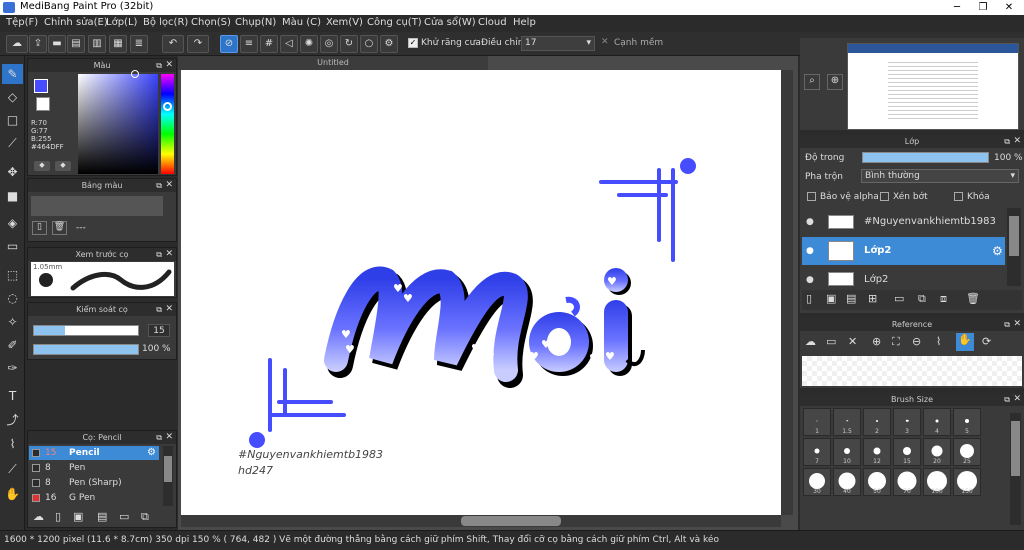 The height and width of the screenshot is (550, 1024). Describe the element at coordinates (872, 298) in the screenshot. I see `add-layer-icon: ⊞` at that location.